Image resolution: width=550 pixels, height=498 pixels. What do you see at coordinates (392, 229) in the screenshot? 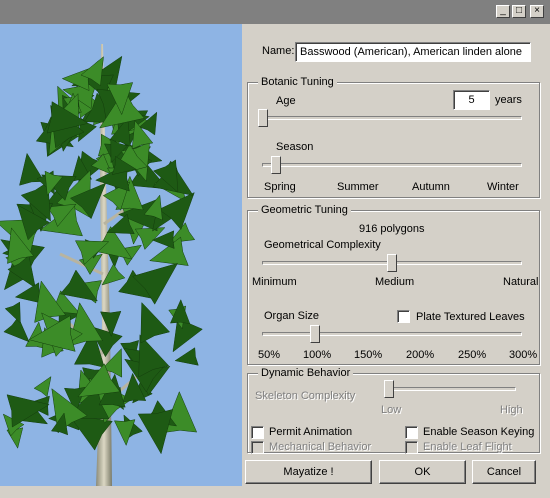
I see `polygon-count: 916 polygons` at bounding box center [392, 229].